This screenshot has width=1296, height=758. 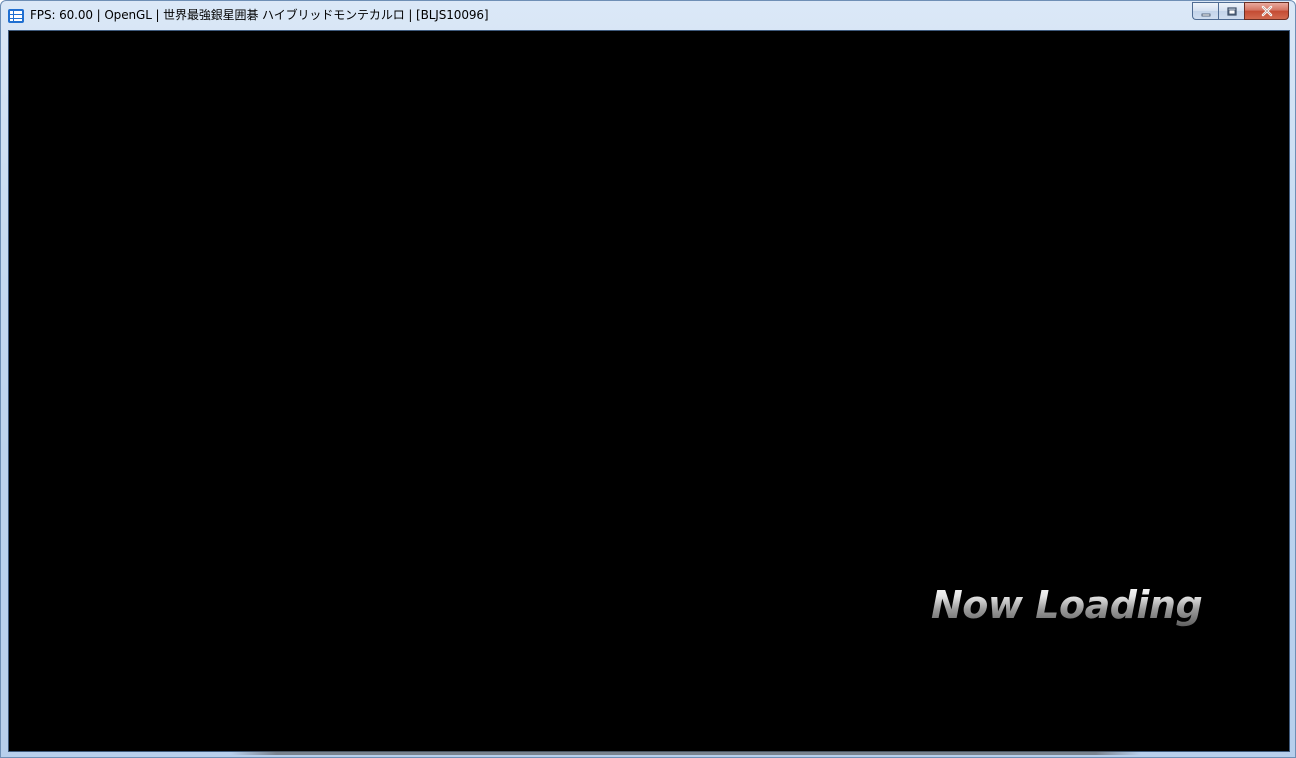 I want to click on maximize-button, so click(x=1231, y=11).